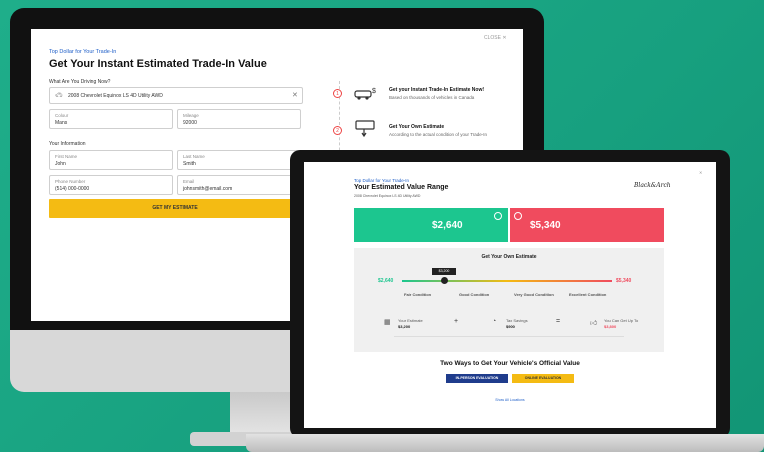  Describe the element at coordinates (111, 160) in the screenshot. I see `first-name-field: First Name John` at that location.